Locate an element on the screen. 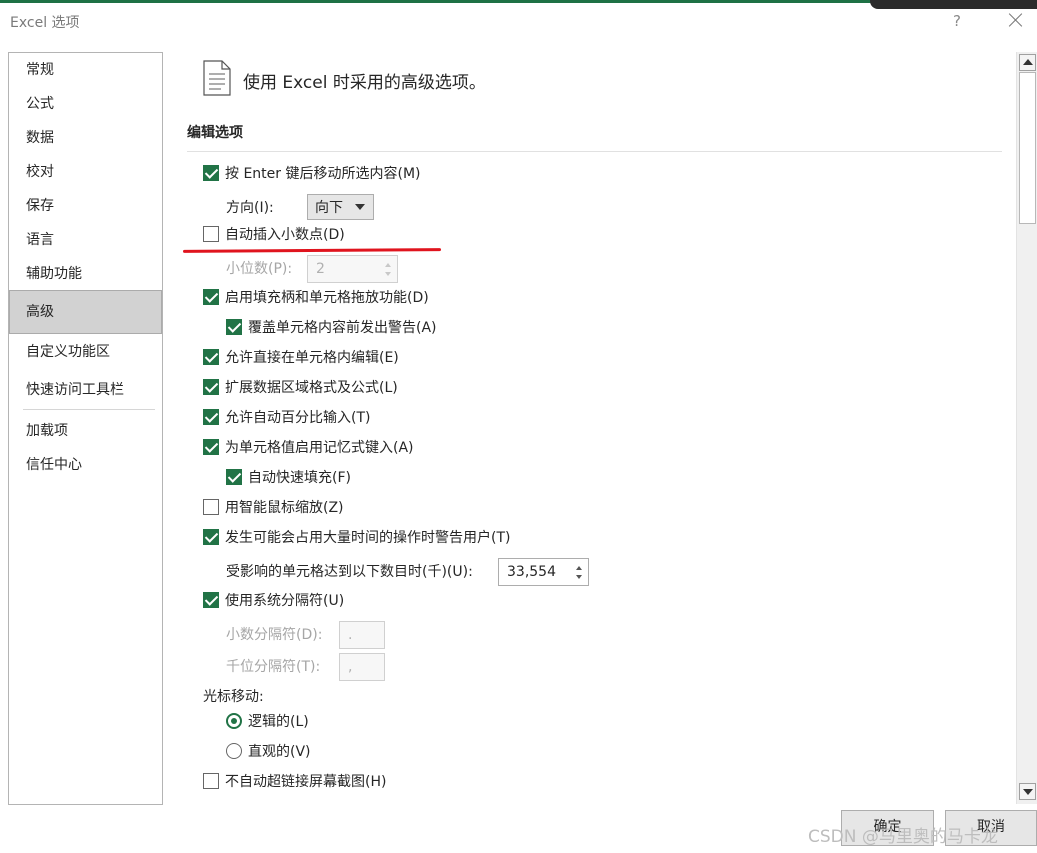 The height and width of the screenshot is (853, 1037). scroll-up-button is located at coordinates (1027, 62).